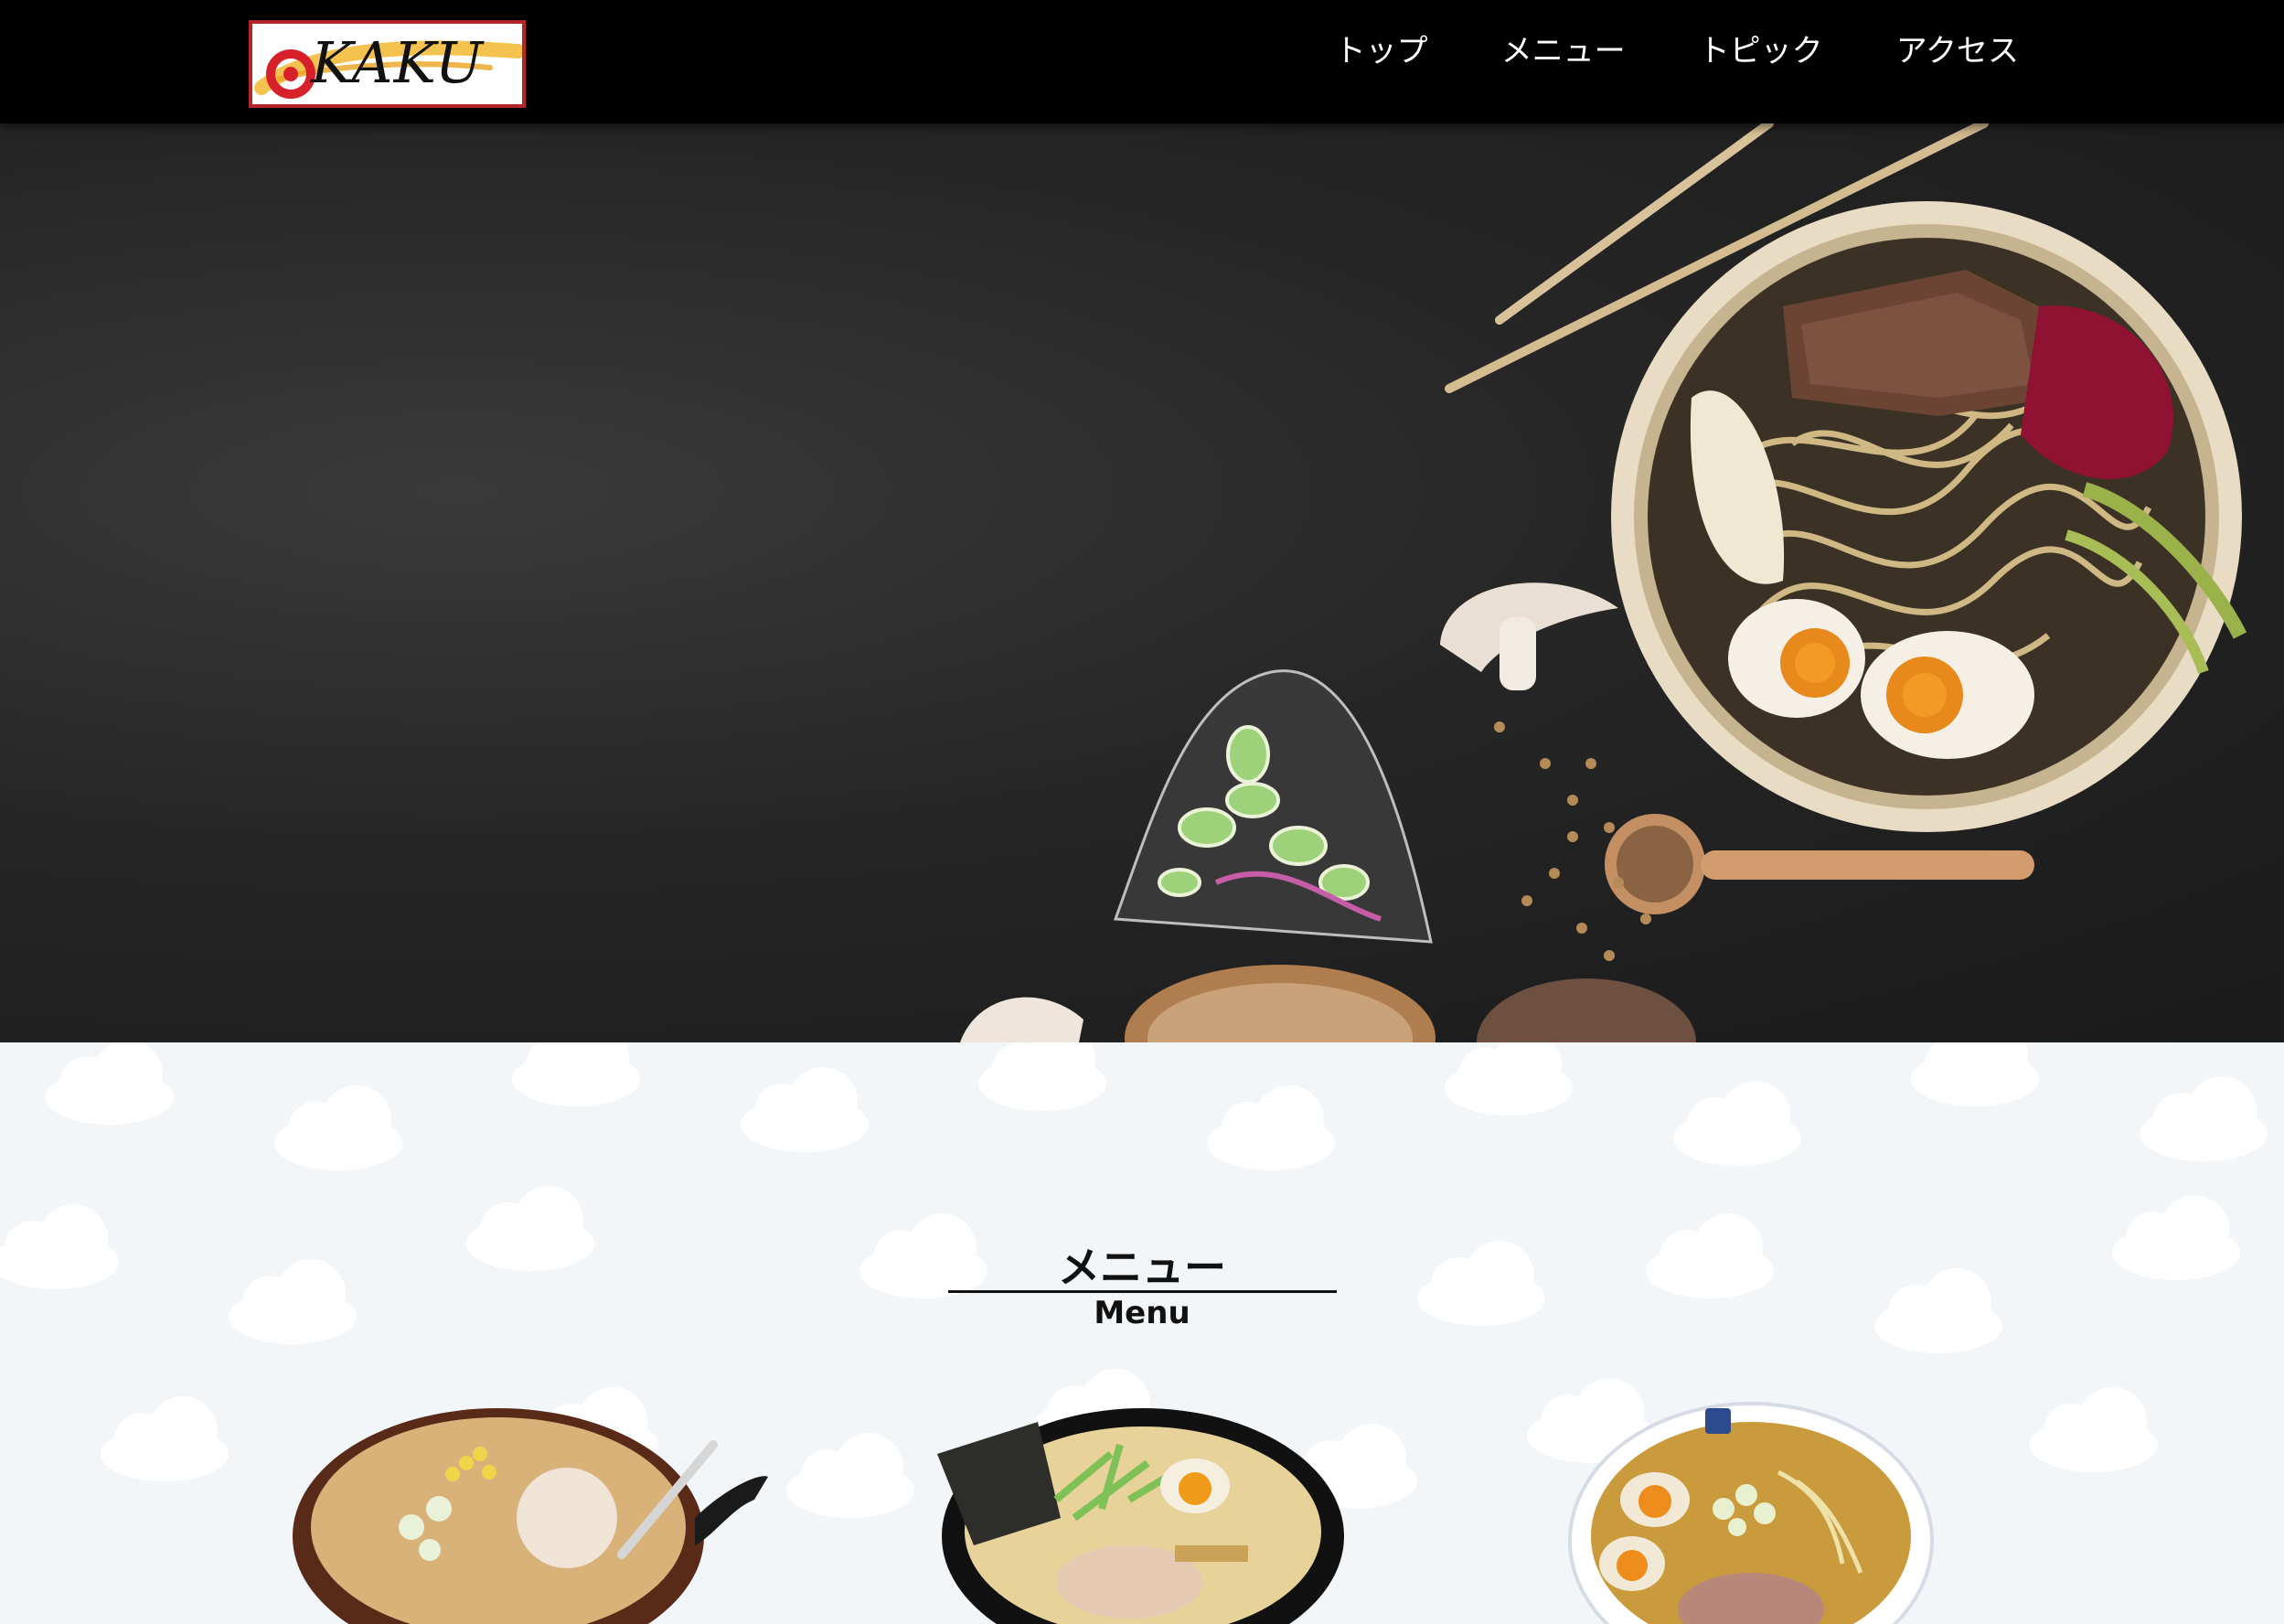 This screenshot has width=2284, height=1624. I want to click on site-header: KAKU トップ メニュー トピック アクセス, so click(1142, 62).